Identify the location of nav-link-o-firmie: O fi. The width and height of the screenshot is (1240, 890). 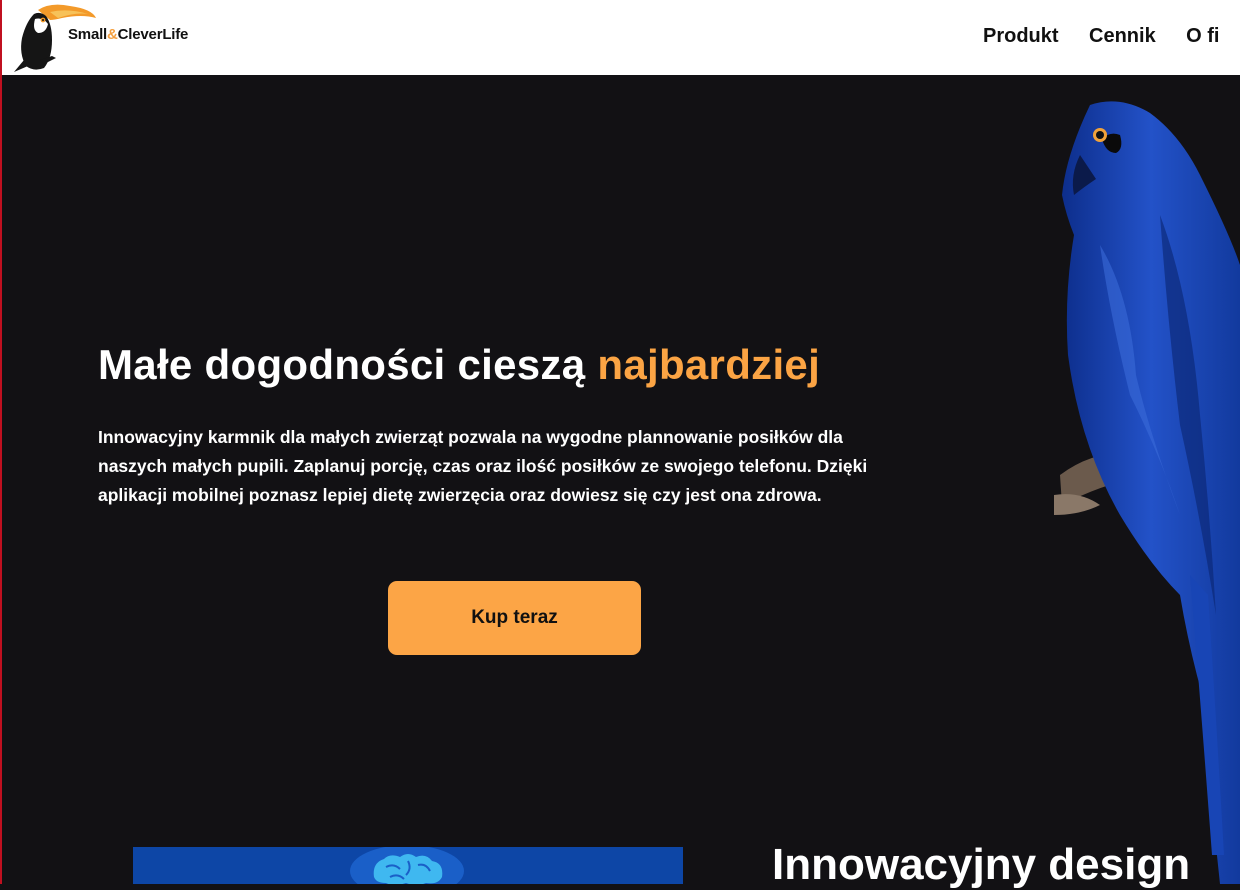
(1202, 36).